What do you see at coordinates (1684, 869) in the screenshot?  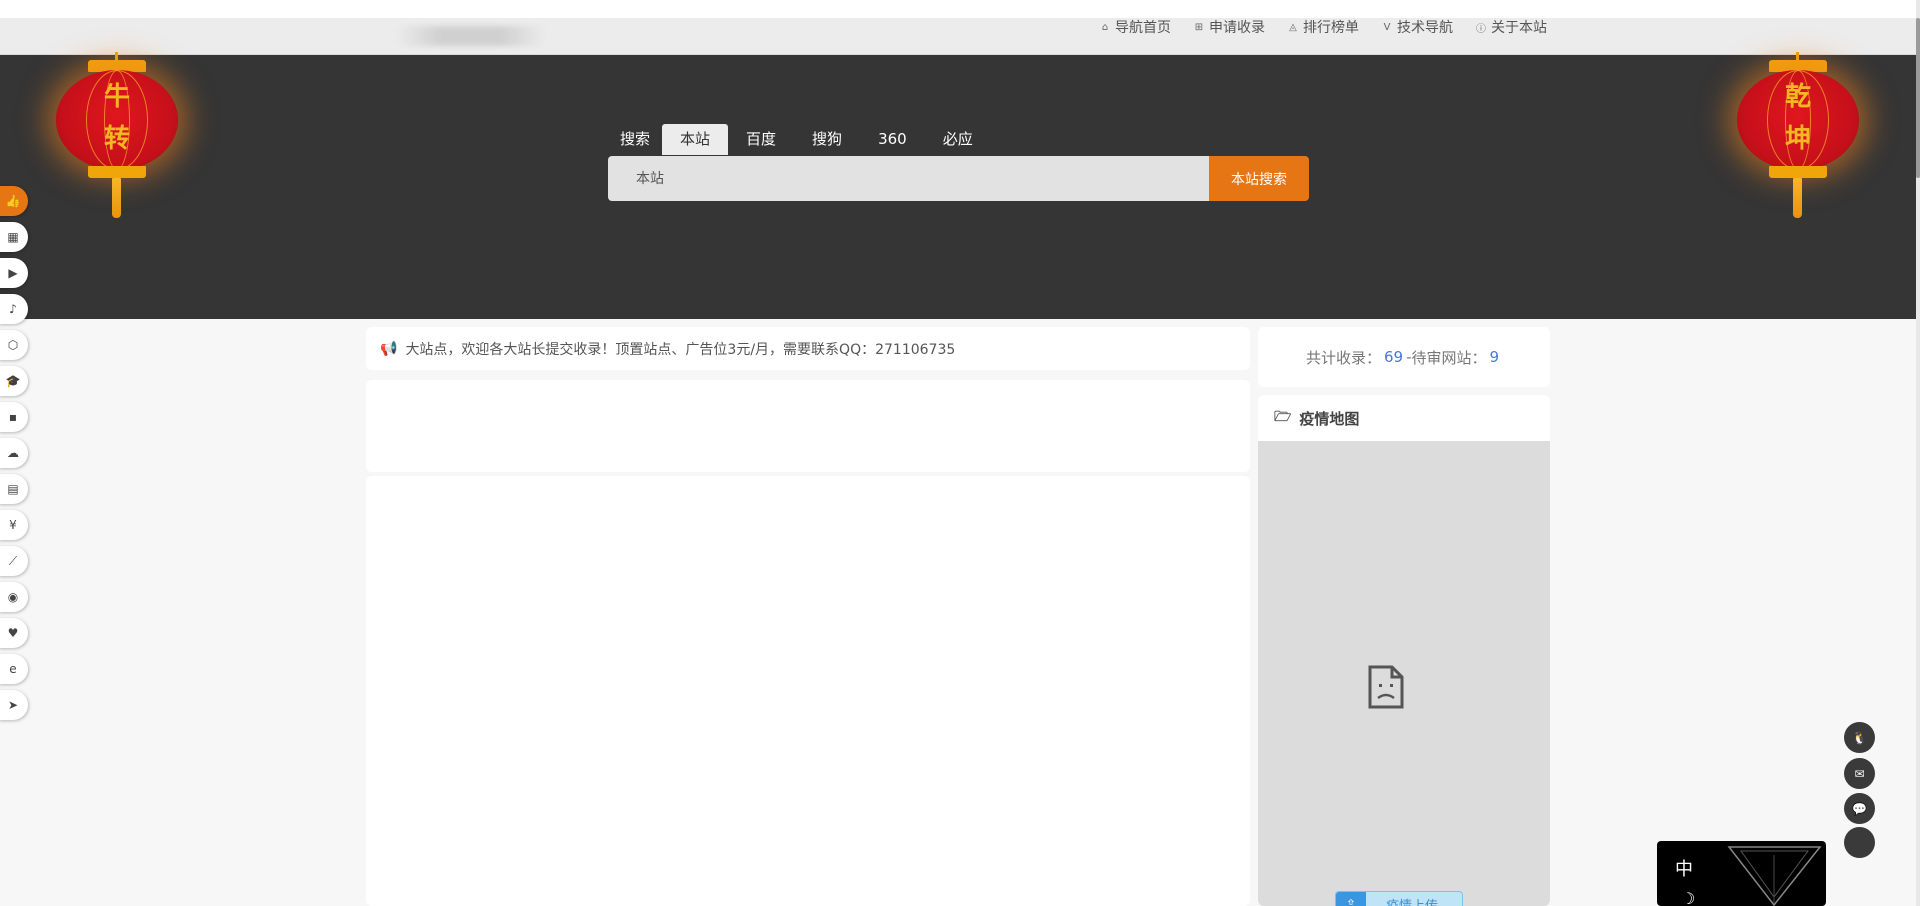 I see `language-label: 中` at bounding box center [1684, 869].